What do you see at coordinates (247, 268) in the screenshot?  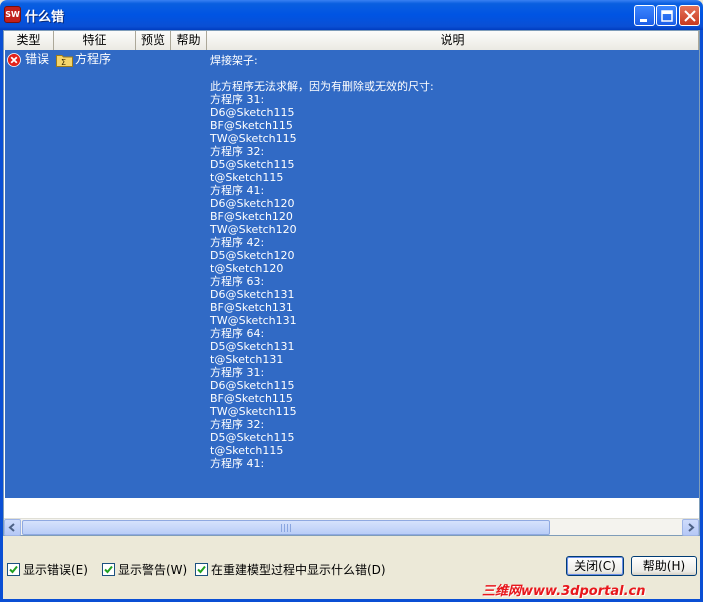 I see `description-line: t@Sketch120` at bounding box center [247, 268].